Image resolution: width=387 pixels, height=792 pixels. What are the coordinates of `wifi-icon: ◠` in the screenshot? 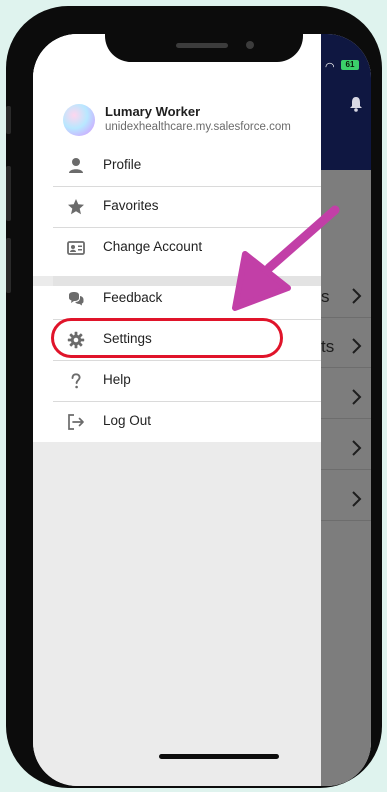 It's located at (330, 67).